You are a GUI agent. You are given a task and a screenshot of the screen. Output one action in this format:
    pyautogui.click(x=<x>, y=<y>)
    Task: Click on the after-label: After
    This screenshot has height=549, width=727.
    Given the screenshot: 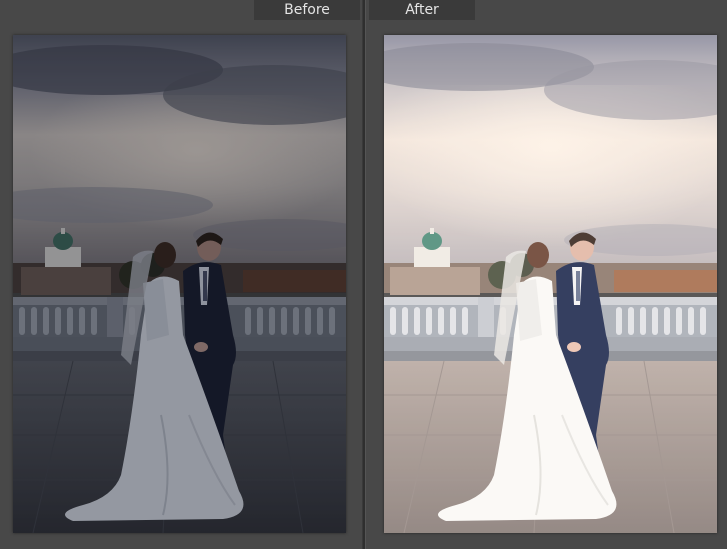 What is the action you would take?
    pyautogui.click(x=422, y=10)
    